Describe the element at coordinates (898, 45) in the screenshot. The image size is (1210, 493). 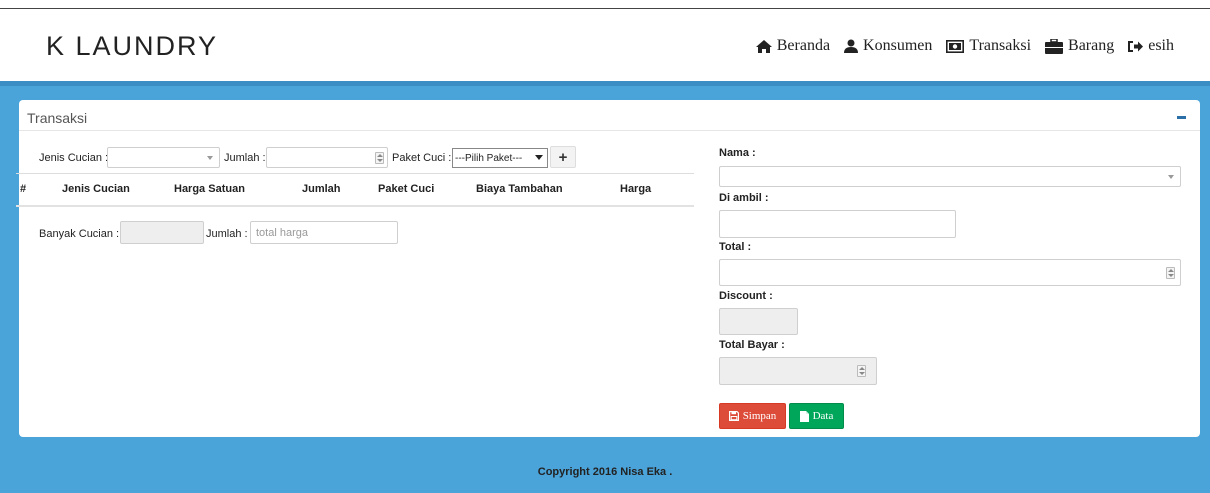
I see `menu-item-konsumen-label: Konsumen` at that location.